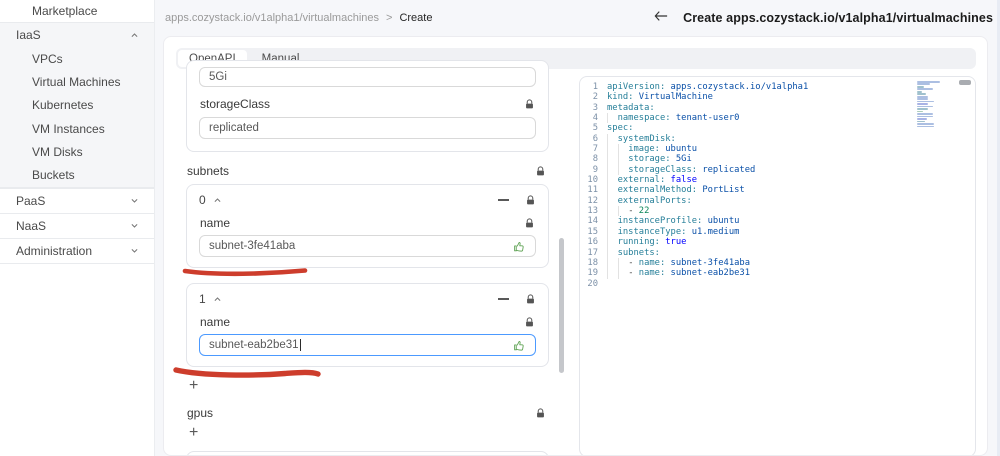 The image size is (1000, 456). Describe the element at coordinates (760, 97) in the screenshot. I see `code-line: 2 kind: VirtualMachine` at that location.